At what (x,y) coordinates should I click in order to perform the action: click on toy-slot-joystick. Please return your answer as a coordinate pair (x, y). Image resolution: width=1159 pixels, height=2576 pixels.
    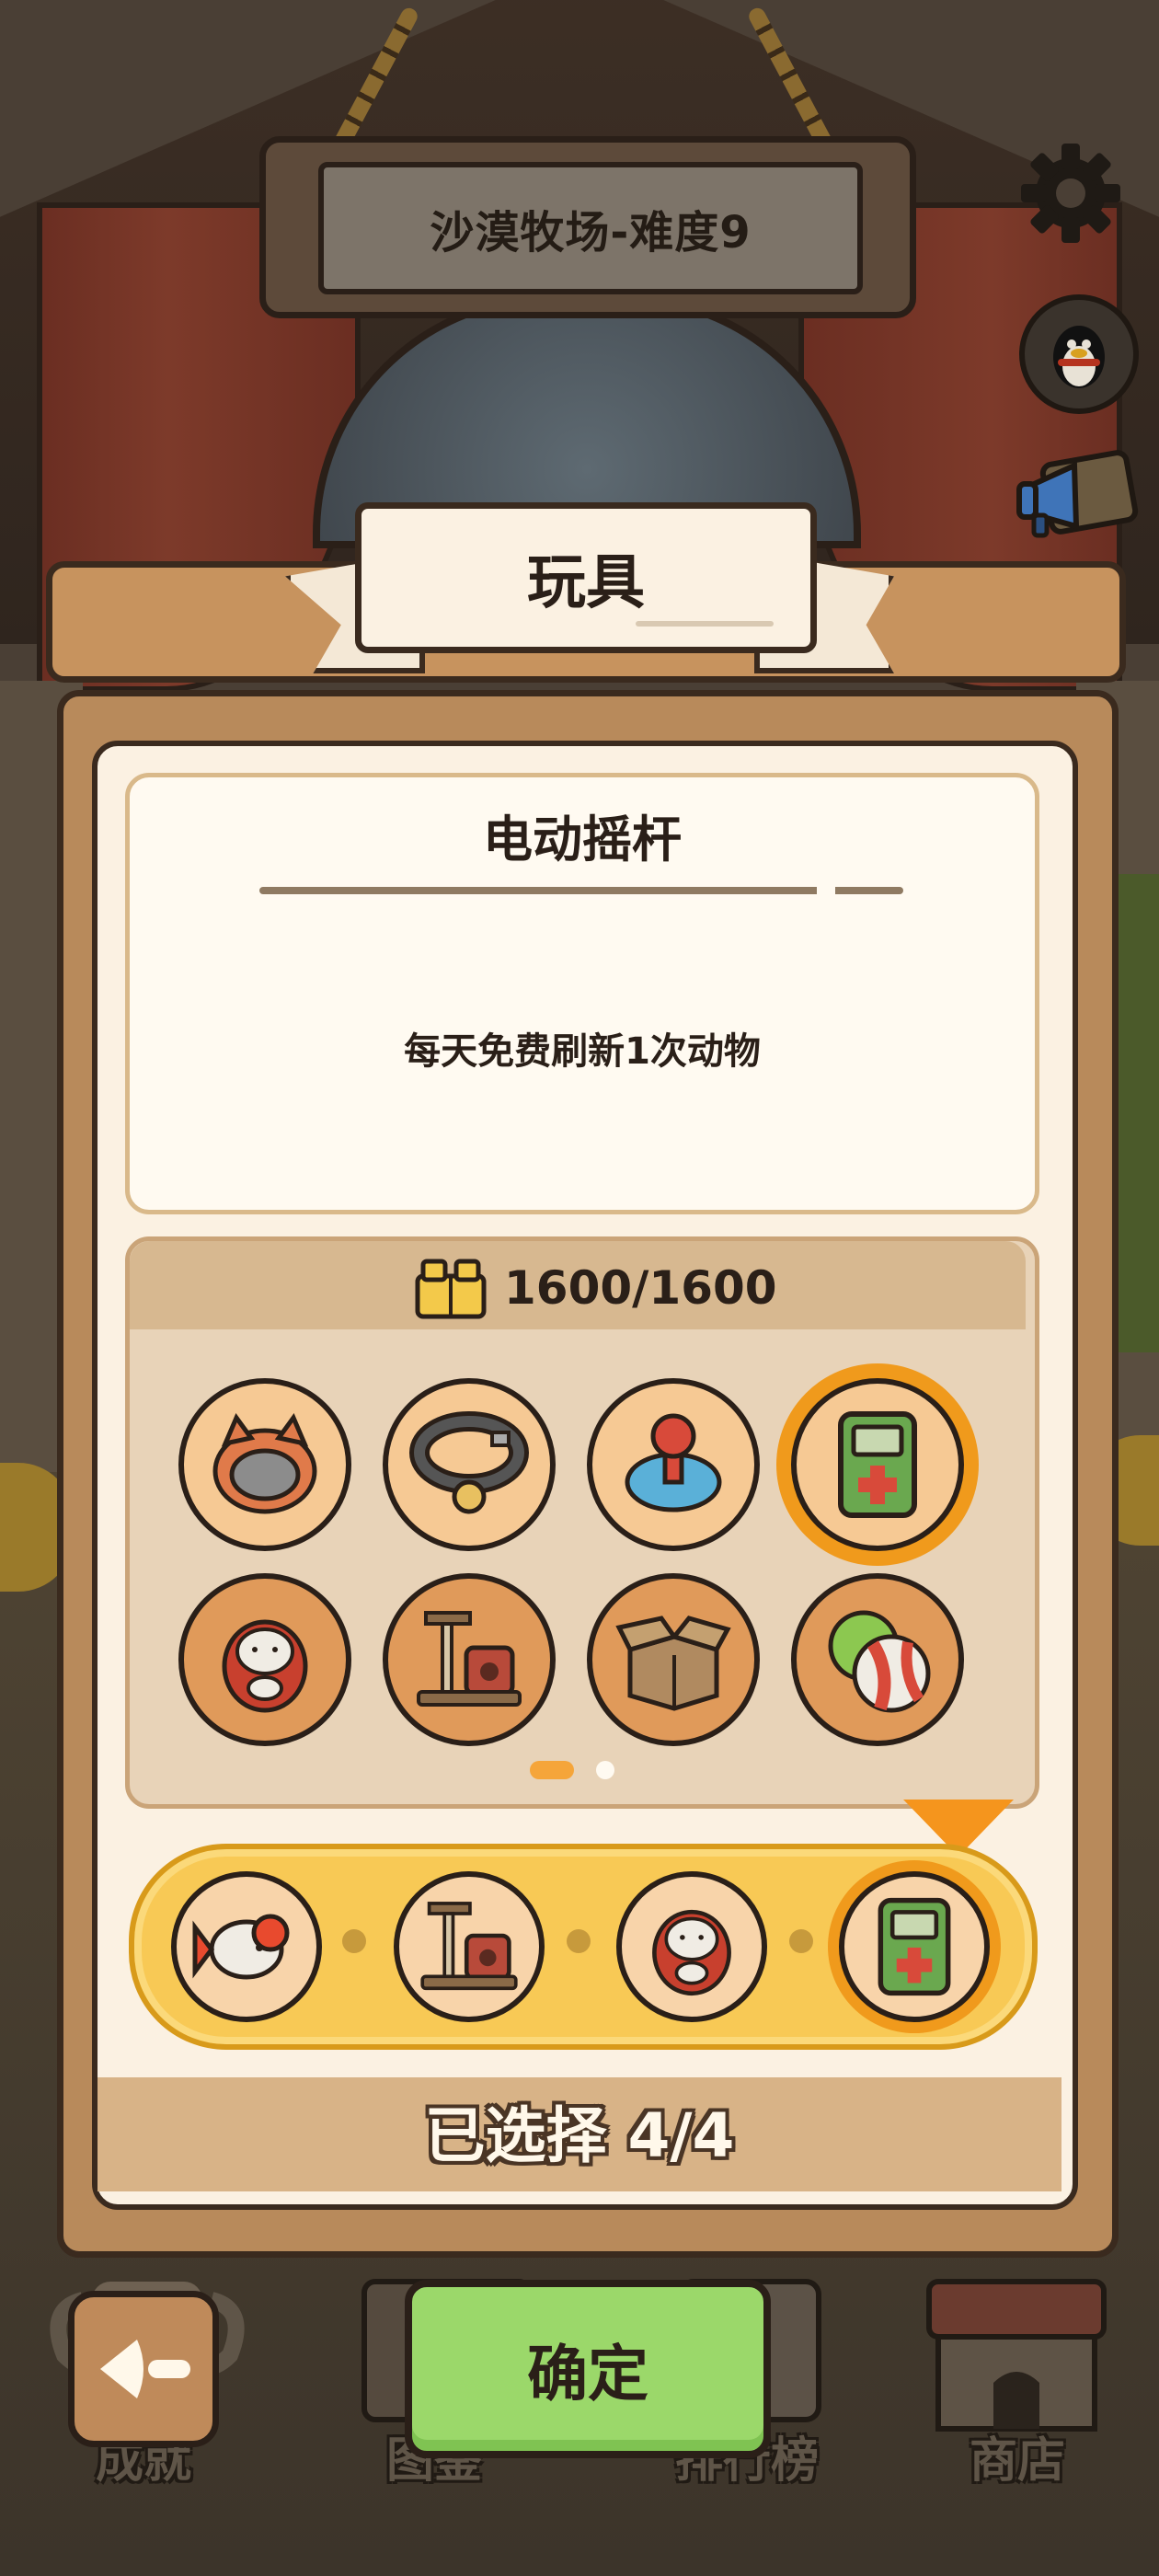
    Looking at the image, I should click on (673, 1464).